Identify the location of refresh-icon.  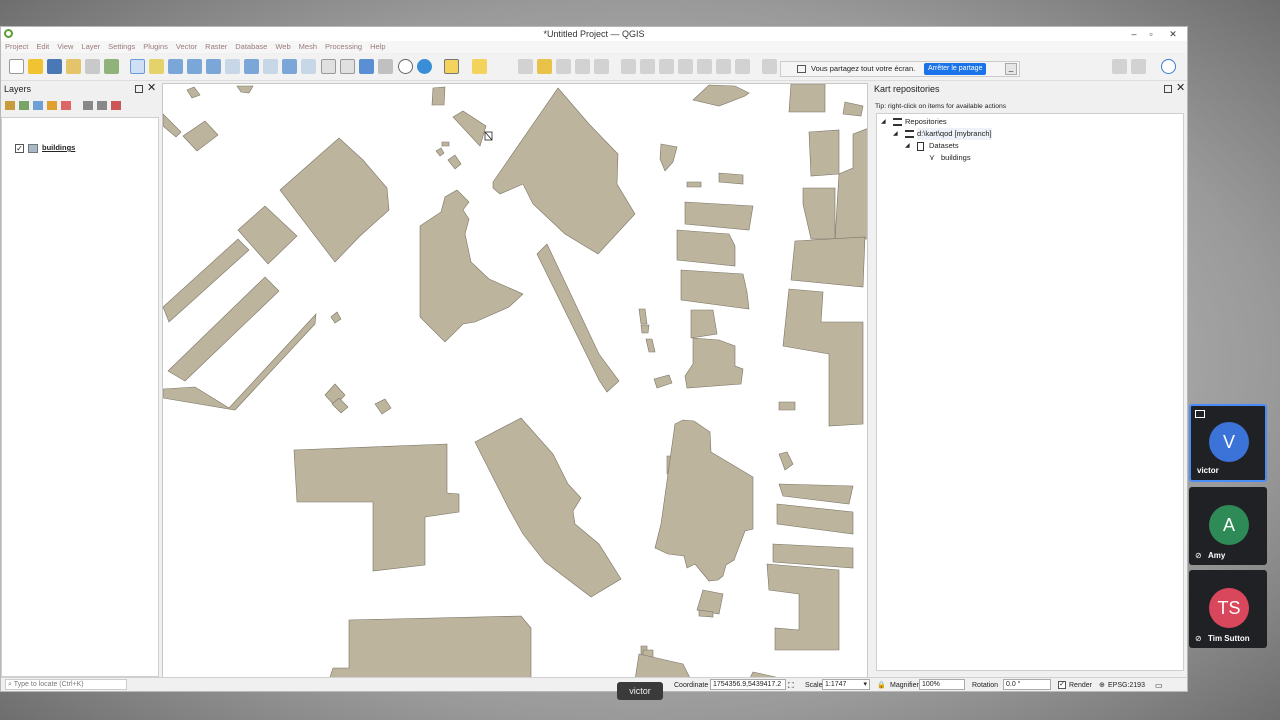
(424, 66).